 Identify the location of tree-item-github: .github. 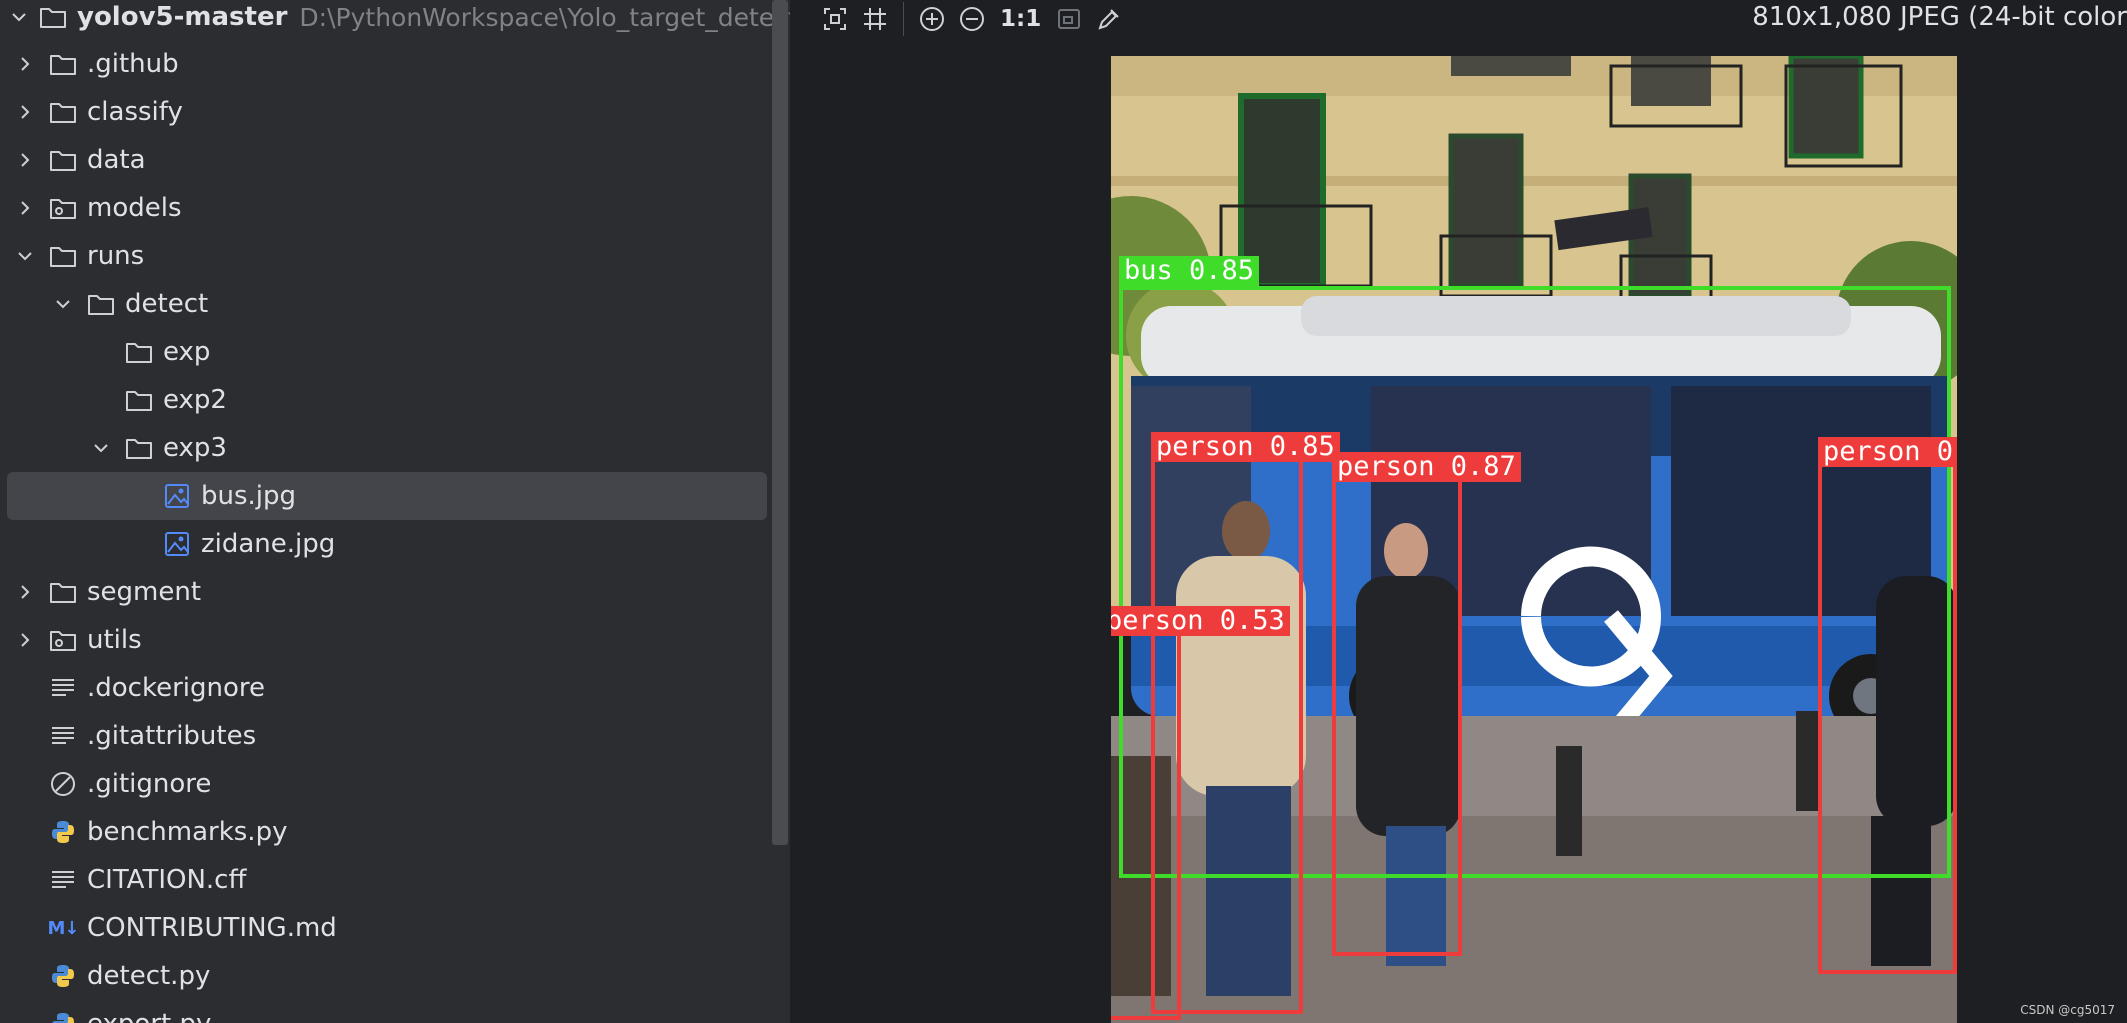
(395, 64).